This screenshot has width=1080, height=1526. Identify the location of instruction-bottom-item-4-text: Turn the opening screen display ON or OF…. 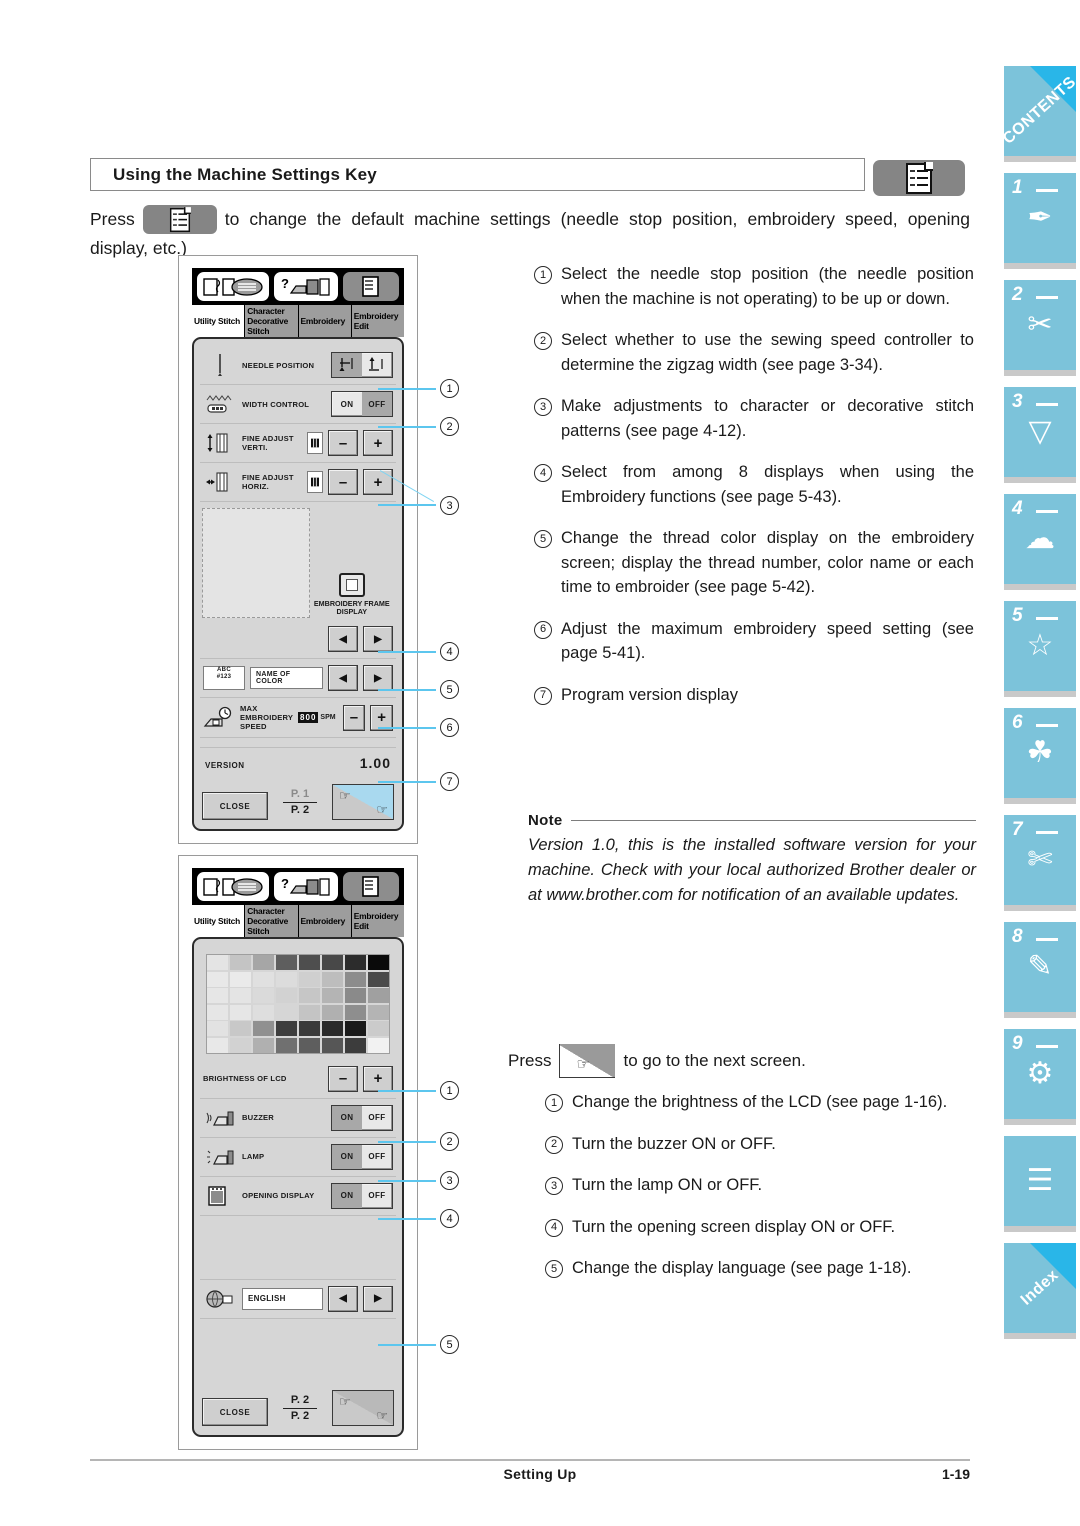
(734, 1226).